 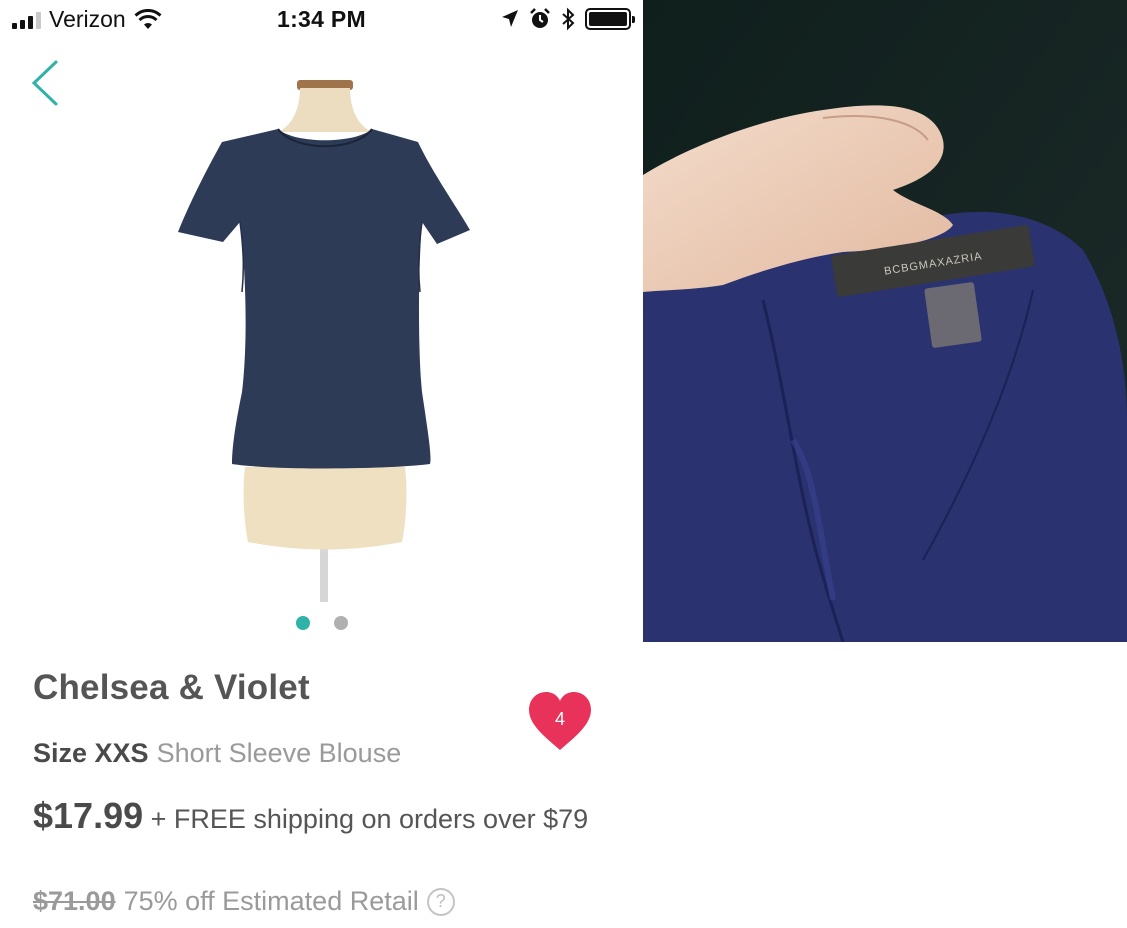 I want to click on battery-icon, so click(x=610, y=19).